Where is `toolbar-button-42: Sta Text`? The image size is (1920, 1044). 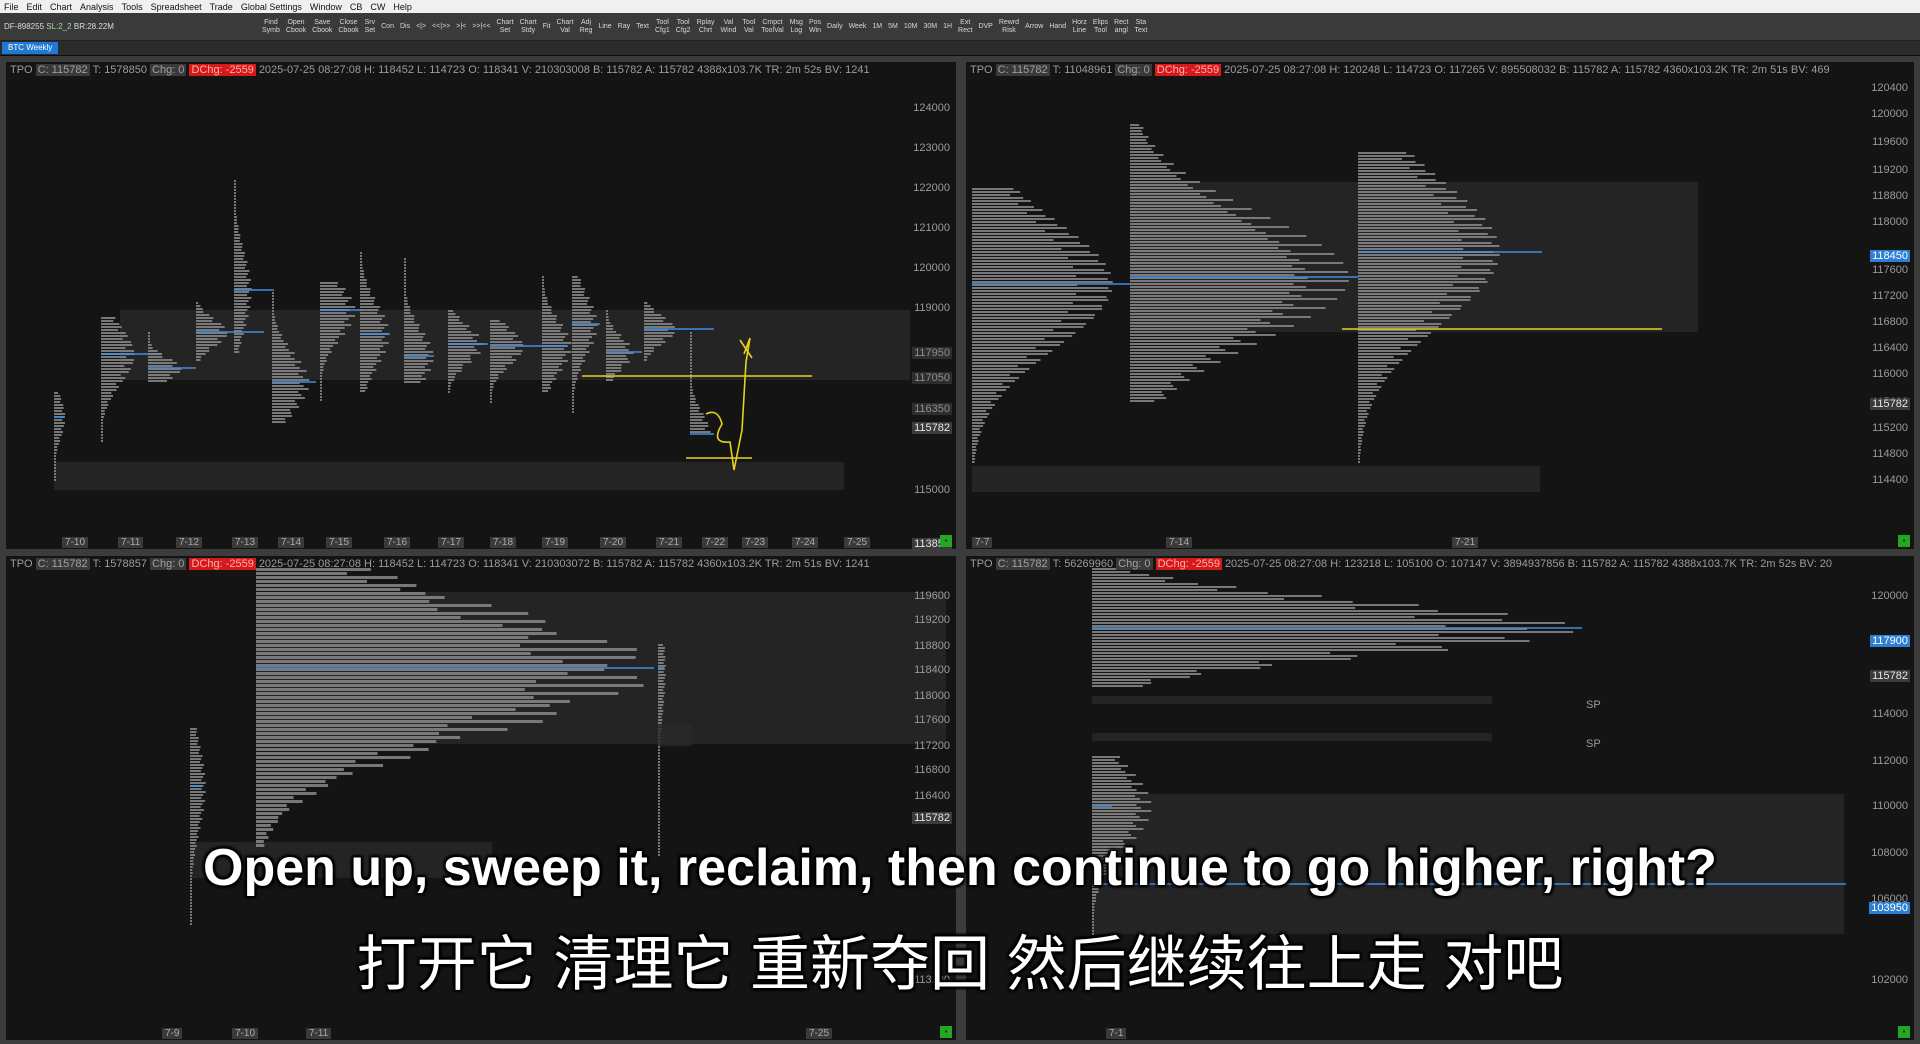 toolbar-button-42: Sta Text is located at coordinates (1140, 27).